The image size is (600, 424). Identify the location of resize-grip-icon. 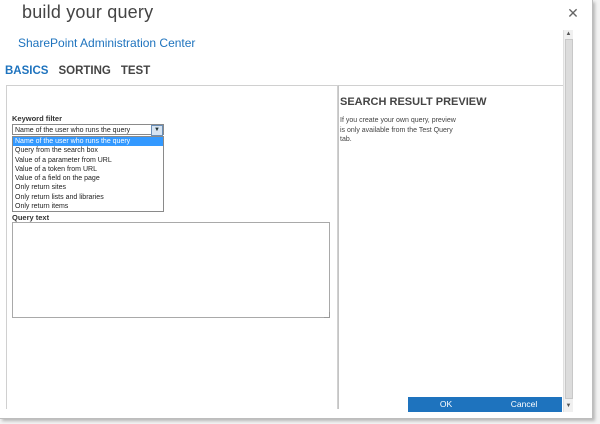
(327, 315).